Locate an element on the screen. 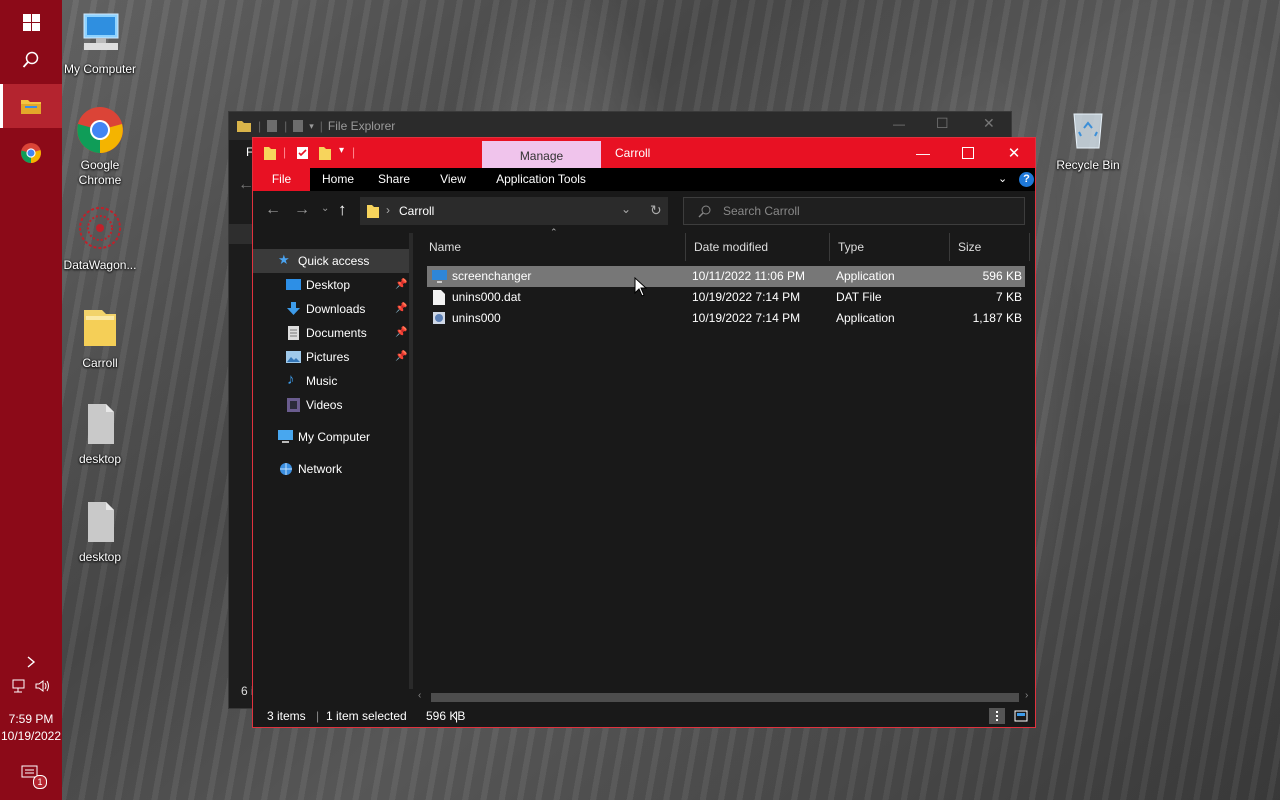 This screenshot has height=800, width=1280. help-icon: ? is located at coordinates (1026, 179).